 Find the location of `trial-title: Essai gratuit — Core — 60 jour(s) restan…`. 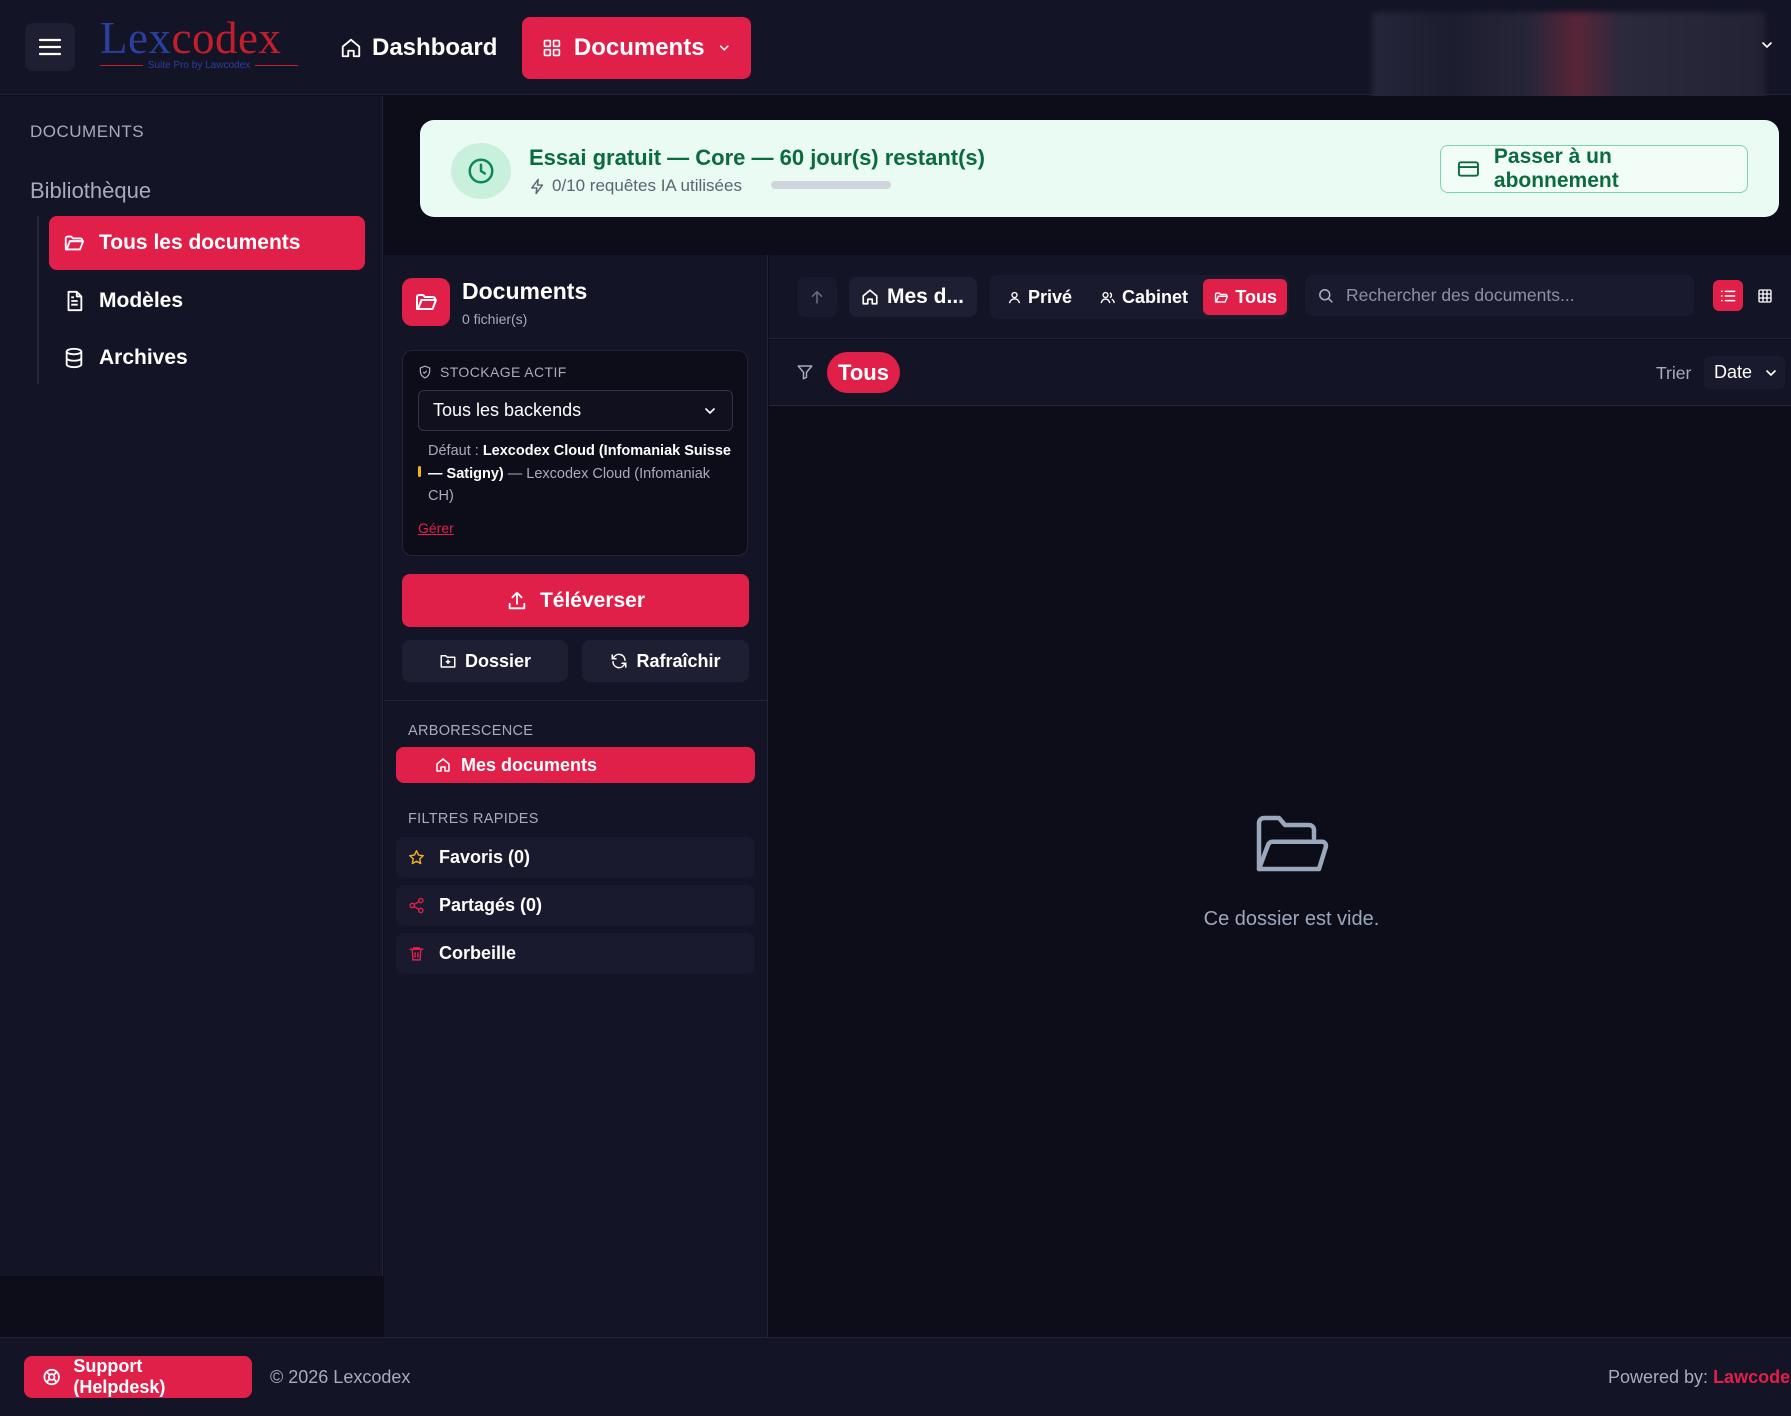

trial-title: Essai gratuit — Core — 60 jour(s) restan… is located at coordinates (757, 157).